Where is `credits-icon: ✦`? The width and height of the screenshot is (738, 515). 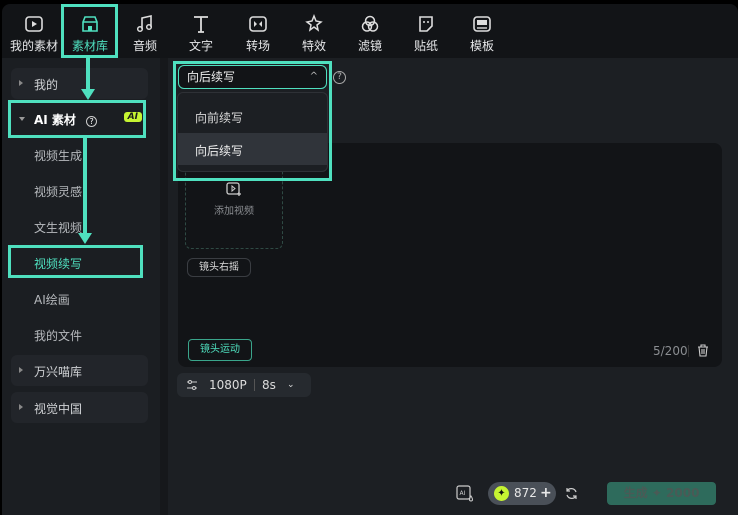 credits-icon: ✦ is located at coordinates (501, 493).